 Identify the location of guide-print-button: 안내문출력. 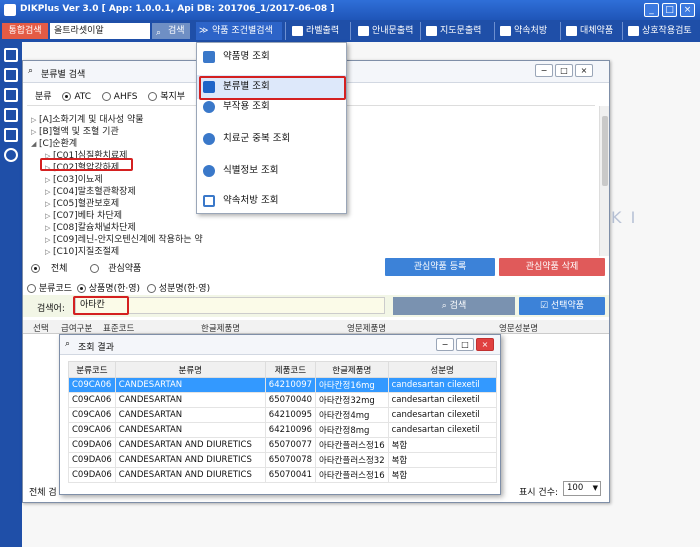
(384, 31).